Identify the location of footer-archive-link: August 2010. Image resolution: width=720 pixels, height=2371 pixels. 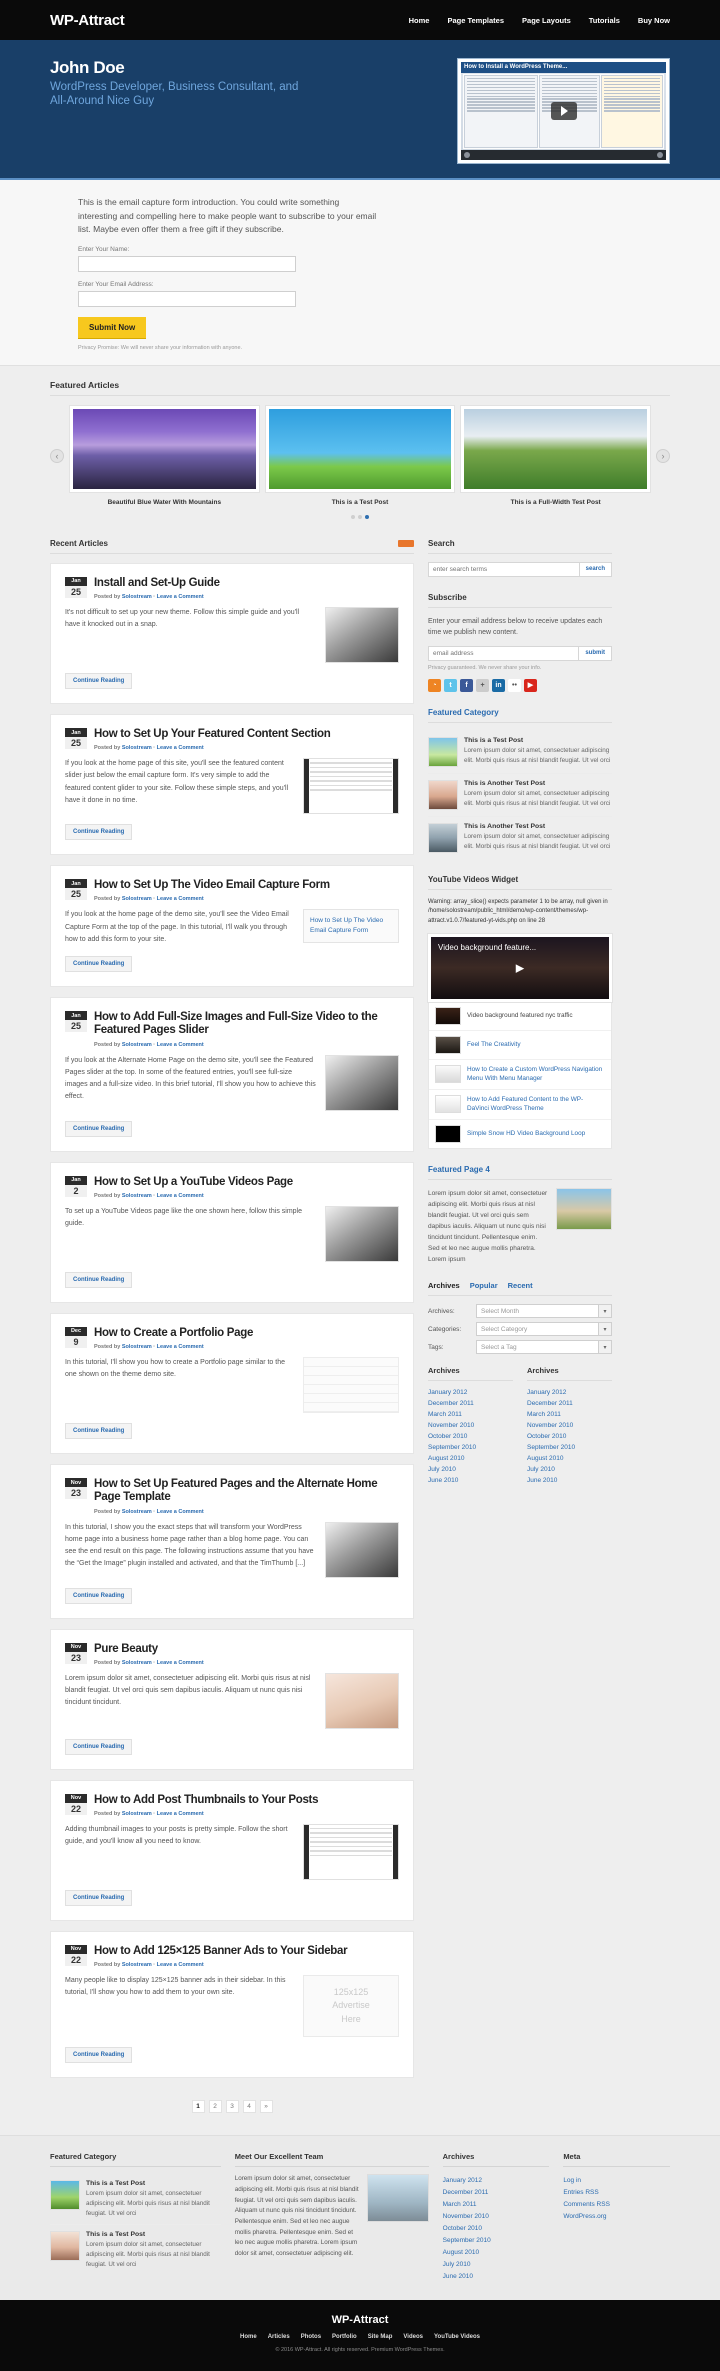
(496, 2252).